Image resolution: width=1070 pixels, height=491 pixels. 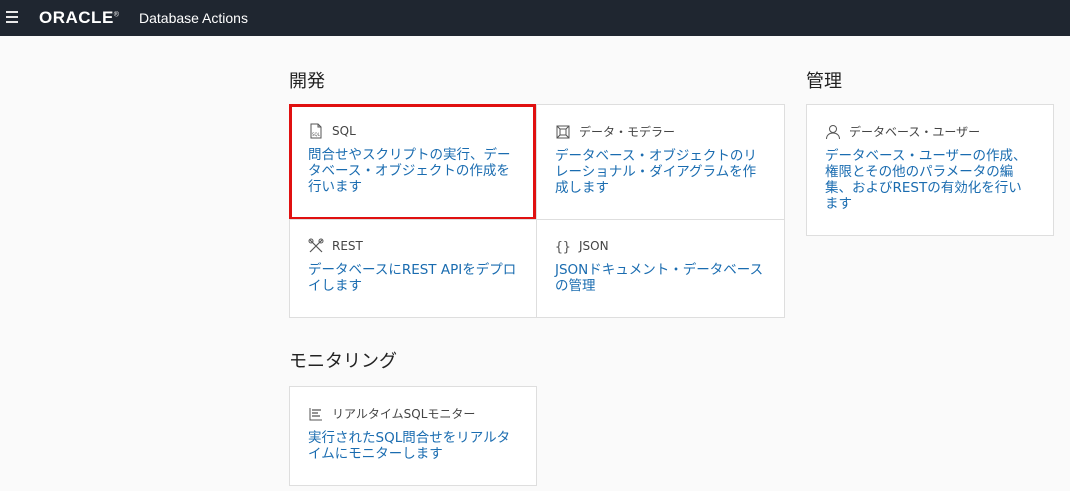 I want to click on section-title-development: 開発, so click(x=307, y=81).